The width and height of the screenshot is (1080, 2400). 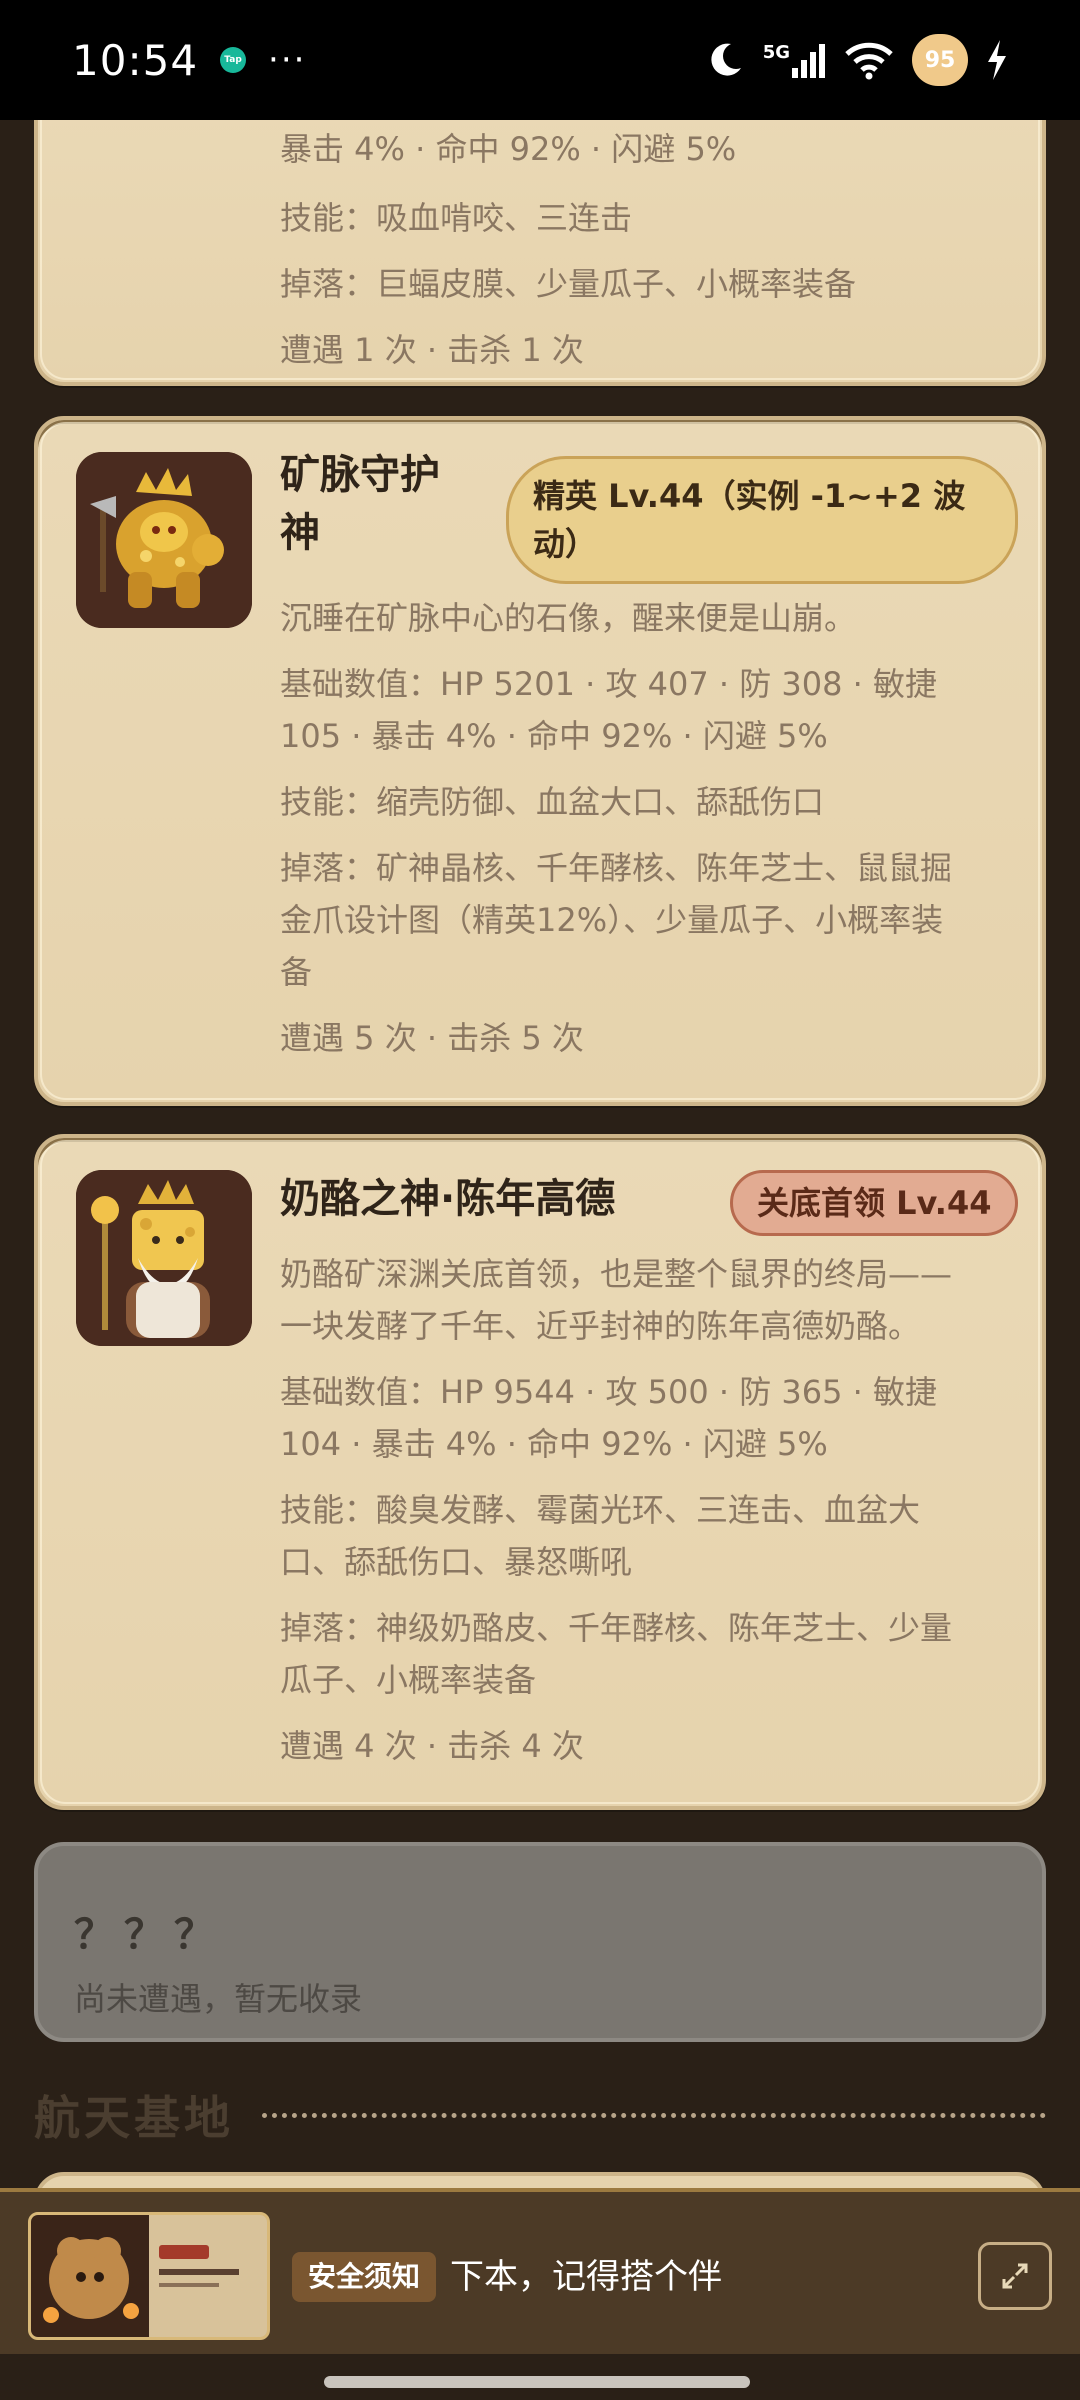 What do you see at coordinates (616, 1654) in the screenshot?
I see `monster-drops: 掉落：神级奶酪皮、千年酵核、陈年芝士、少量 瓜子、小概率装备` at bounding box center [616, 1654].